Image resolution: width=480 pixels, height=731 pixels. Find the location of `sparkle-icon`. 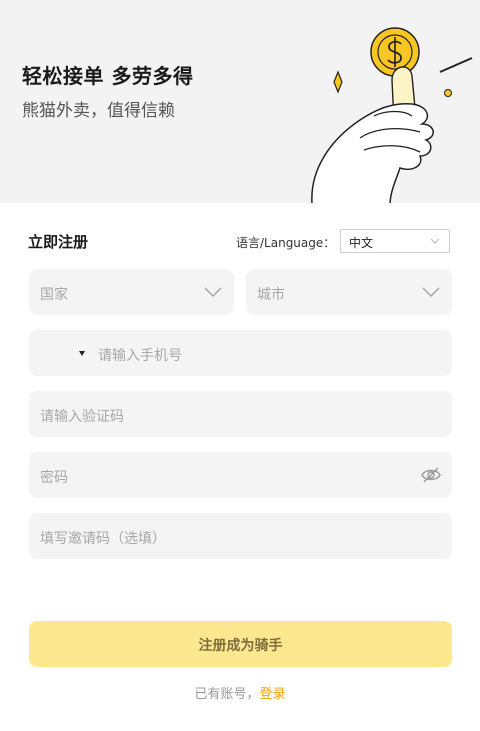

sparkle-icon is located at coordinates (338, 82).